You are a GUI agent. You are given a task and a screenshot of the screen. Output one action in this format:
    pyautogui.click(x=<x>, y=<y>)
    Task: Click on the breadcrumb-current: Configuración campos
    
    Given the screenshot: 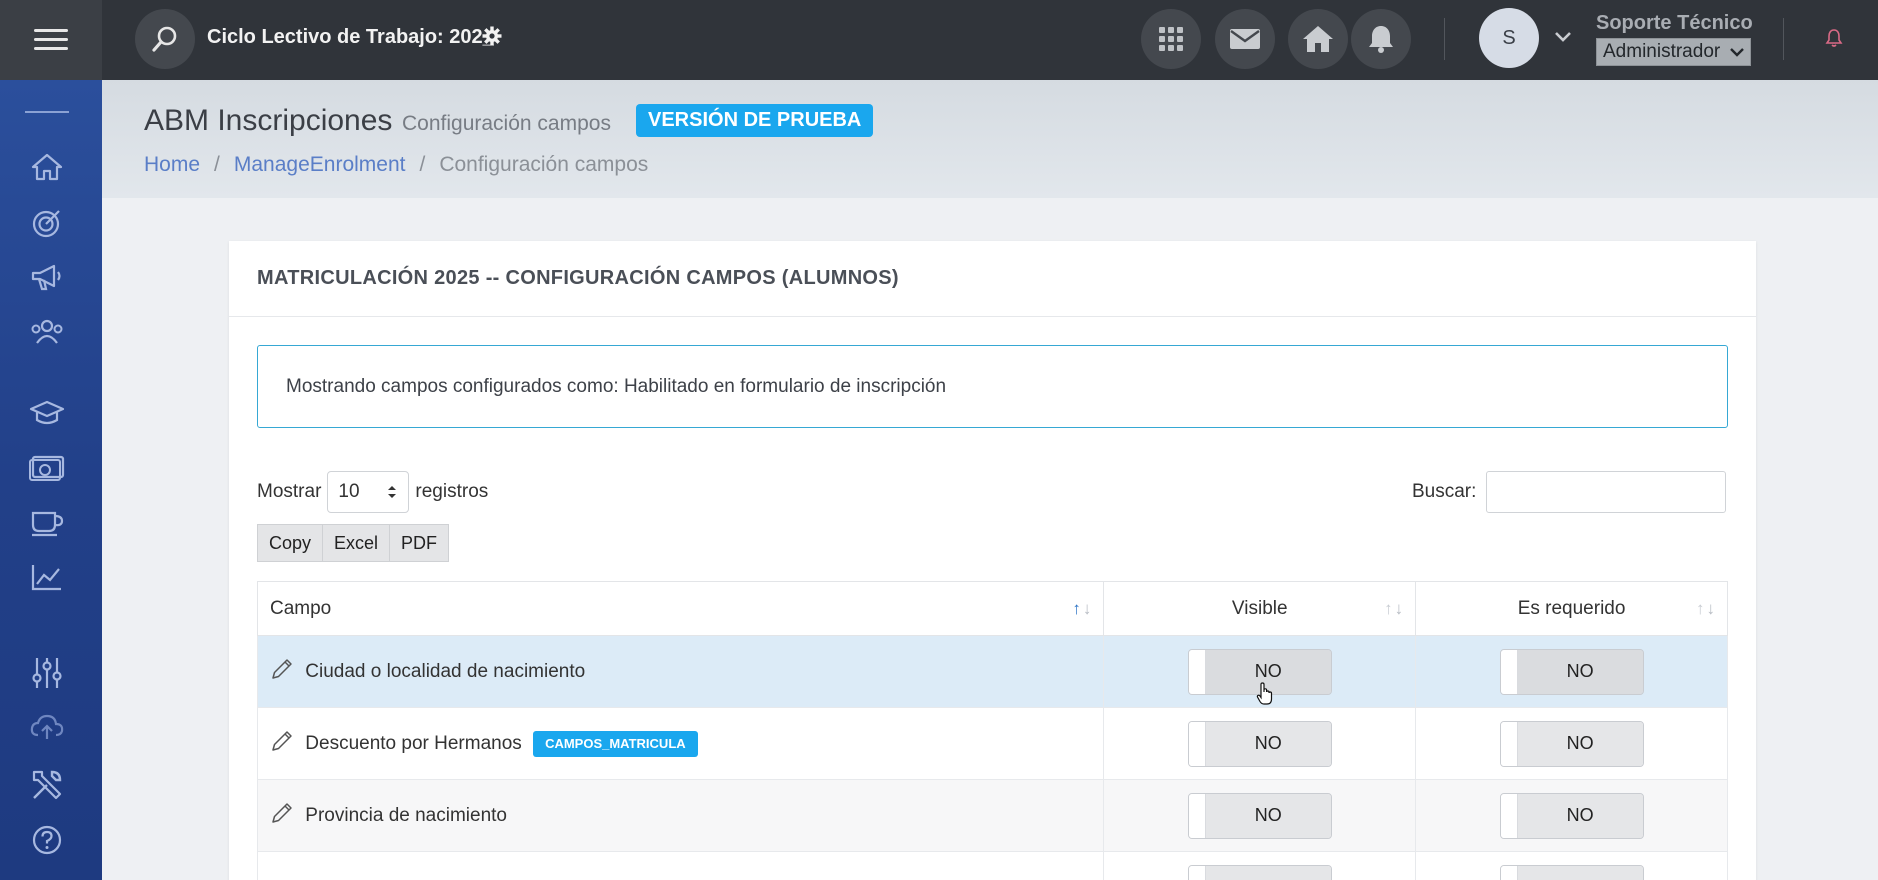 What is the action you would take?
    pyautogui.click(x=544, y=164)
    